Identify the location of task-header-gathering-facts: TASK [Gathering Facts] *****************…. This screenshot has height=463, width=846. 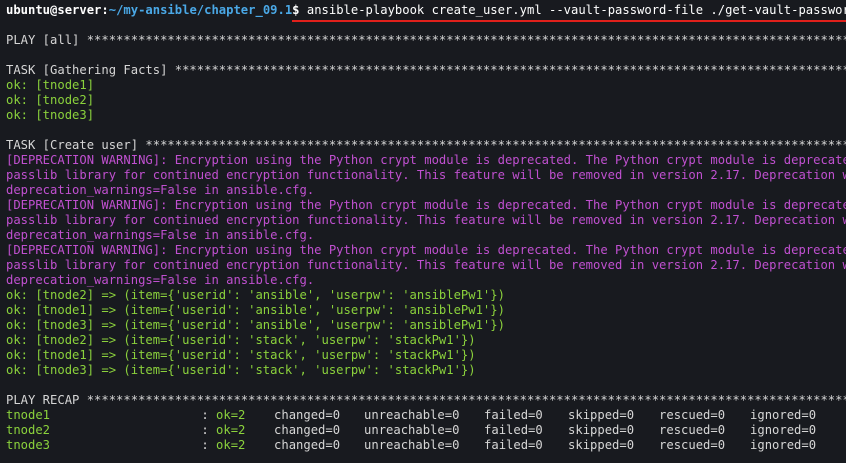
(426, 70).